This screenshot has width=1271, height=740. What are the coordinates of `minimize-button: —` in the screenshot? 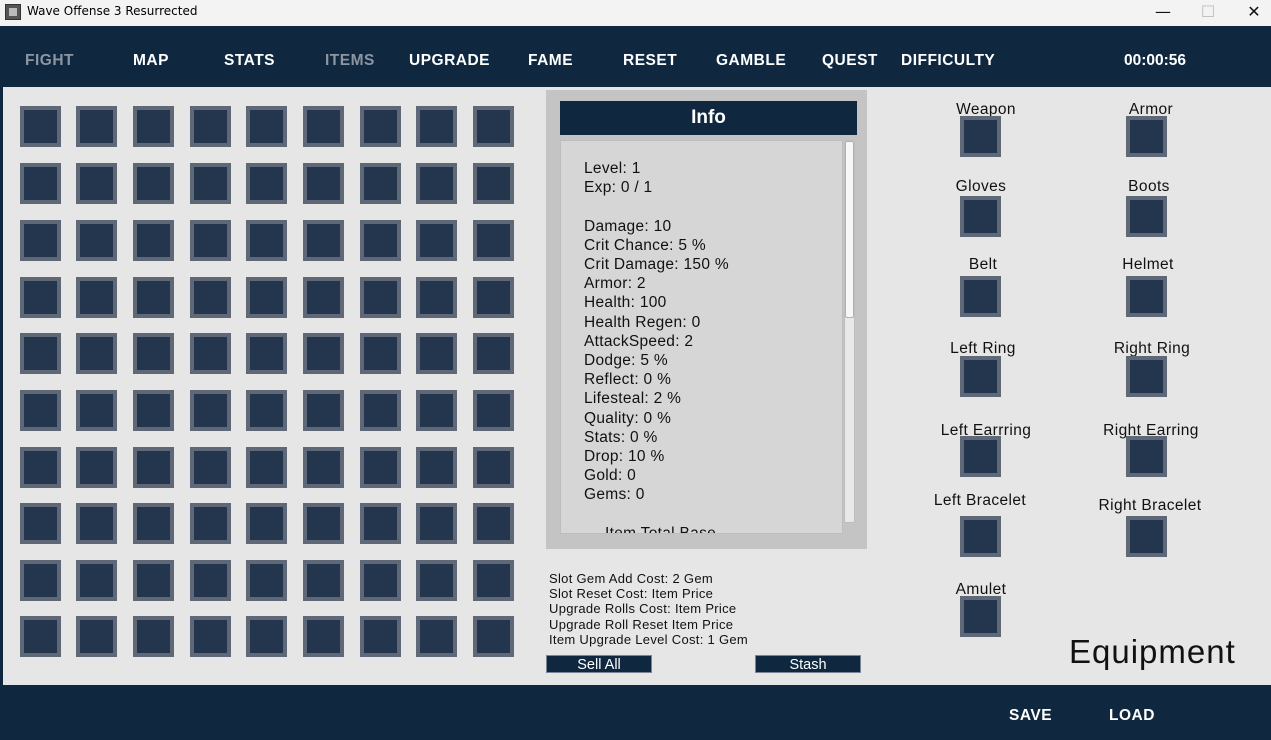 It's located at (1163, 13).